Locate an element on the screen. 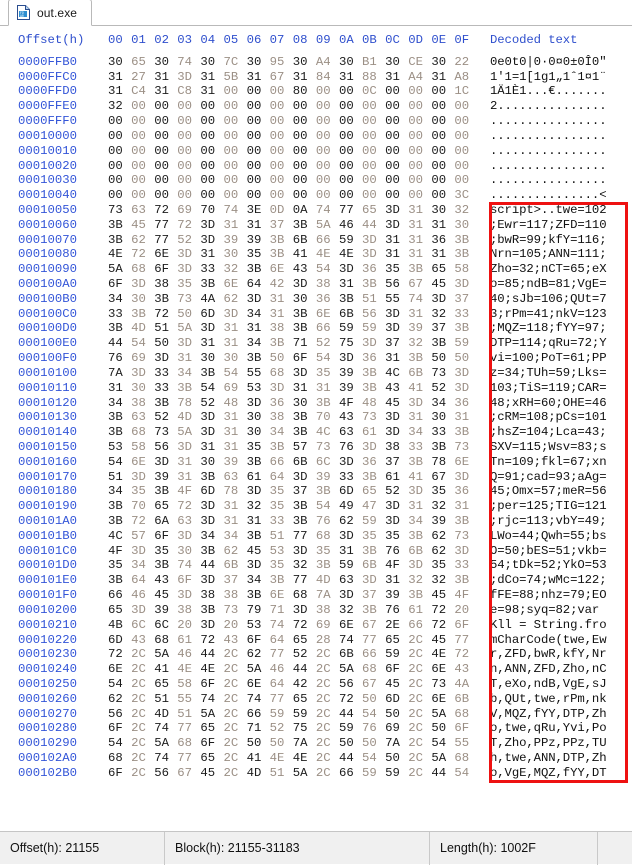  hex-byte: 65 is located at coordinates (304, 699).